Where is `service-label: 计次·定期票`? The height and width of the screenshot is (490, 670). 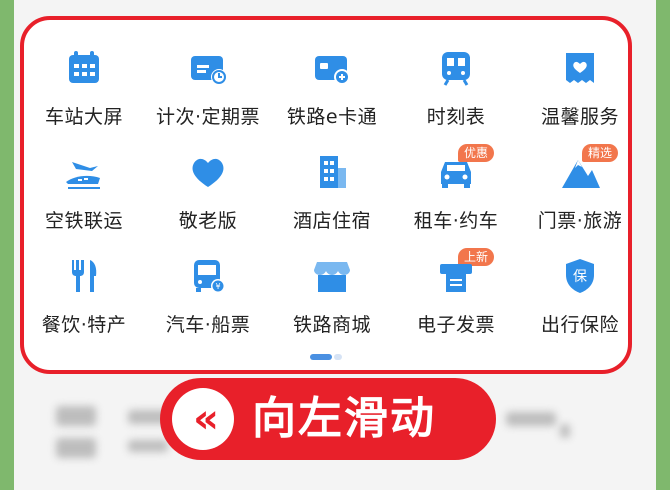
service-label: 计次·定期票 is located at coordinates (208, 117).